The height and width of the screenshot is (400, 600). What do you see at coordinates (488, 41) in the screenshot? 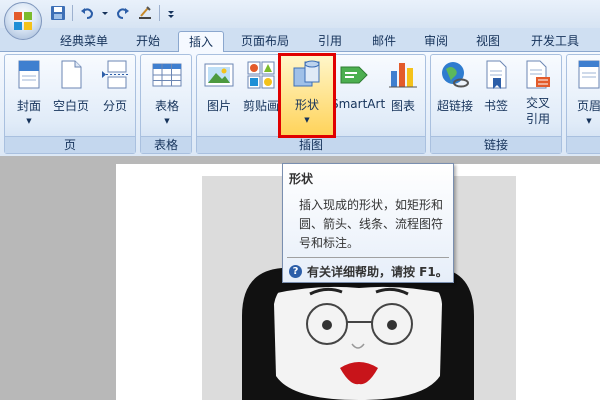
I see `tab-view: 视图` at bounding box center [488, 41].